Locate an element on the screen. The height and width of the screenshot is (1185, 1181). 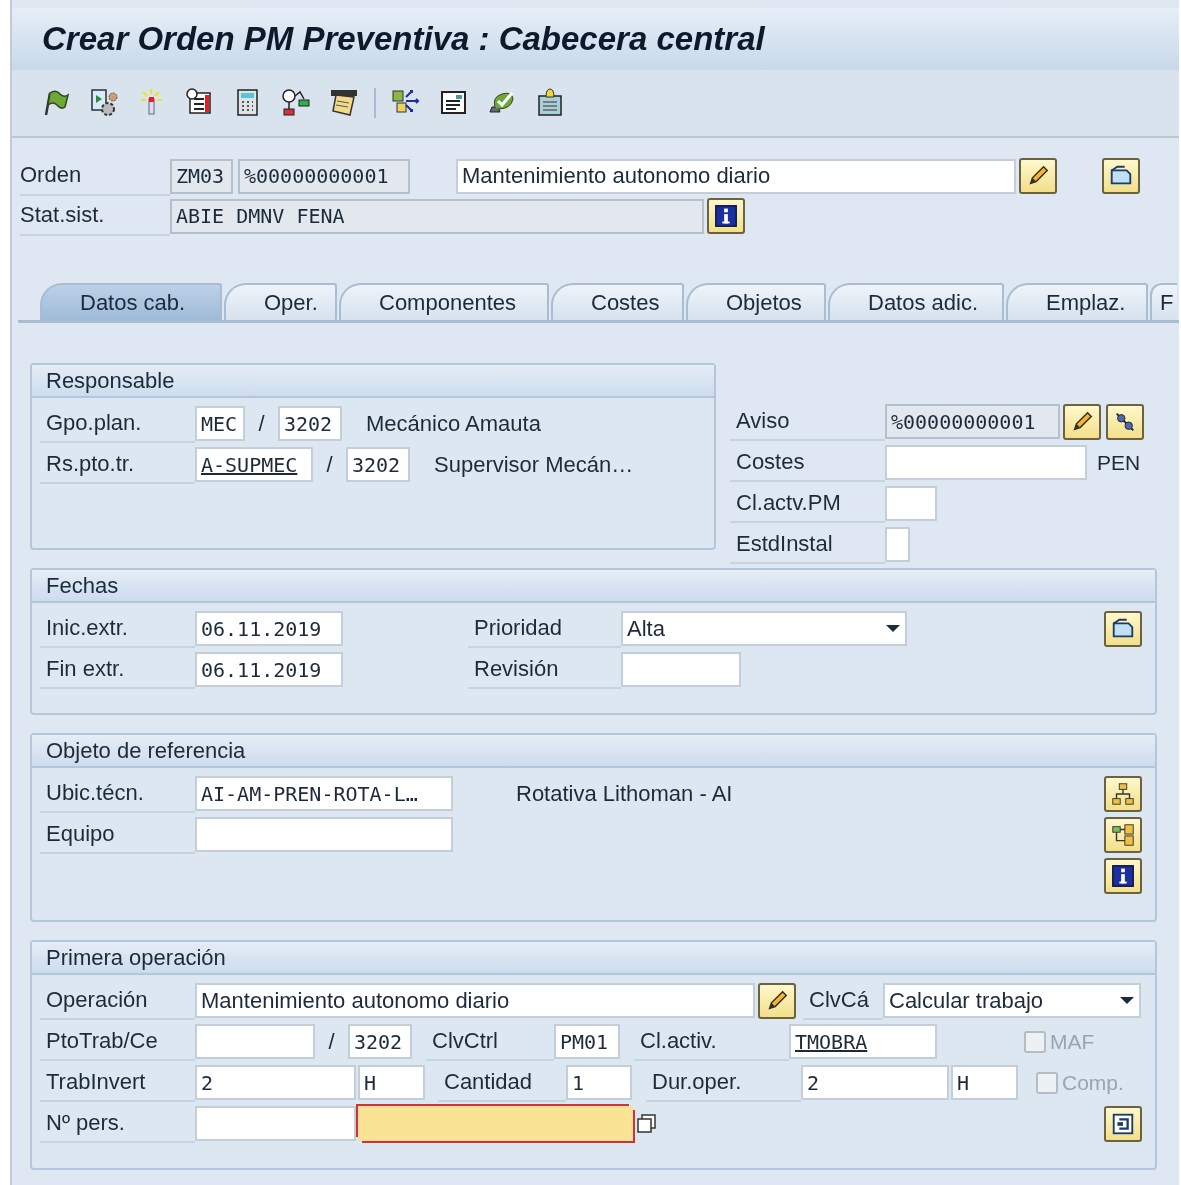
tab: Objetos is located at coordinates (756, 301).